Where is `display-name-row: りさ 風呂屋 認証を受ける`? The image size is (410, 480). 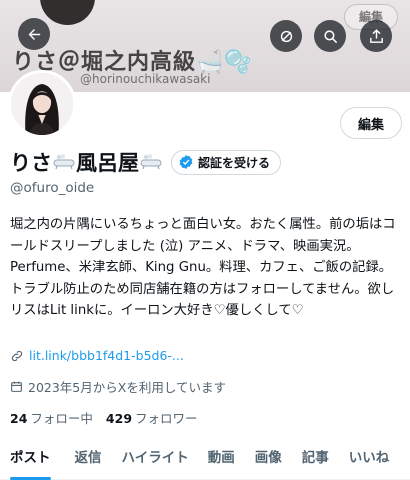 display-name-row: りさ 風呂屋 認証を受ける is located at coordinates (146, 162).